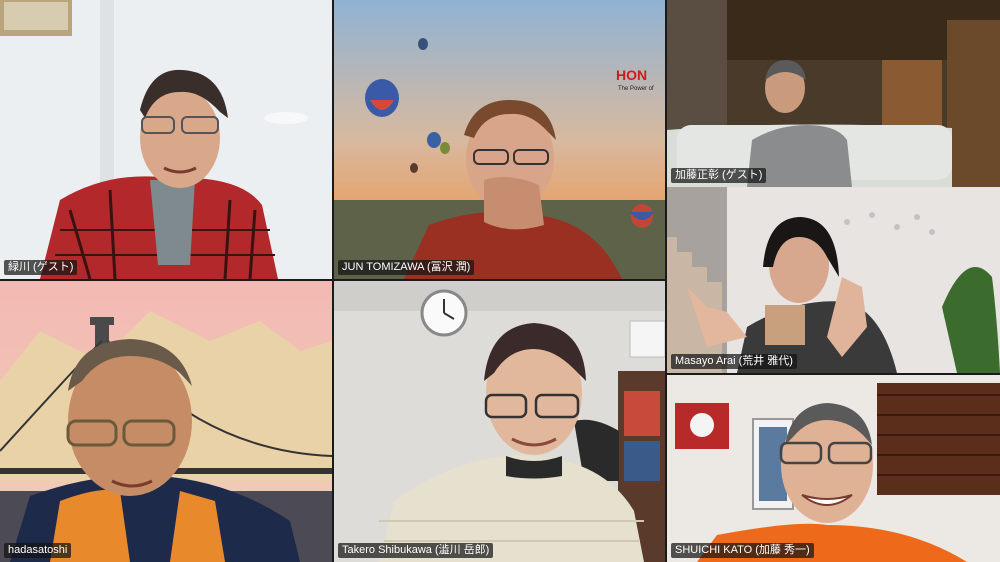 The height and width of the screenshot is (562, 1000). What do you see at coordinates (416, 550) in the screenshot?
I see `participant-name-label: Takero Shibukawa (澁川 岳郎)` at bounding box center [416, 550].